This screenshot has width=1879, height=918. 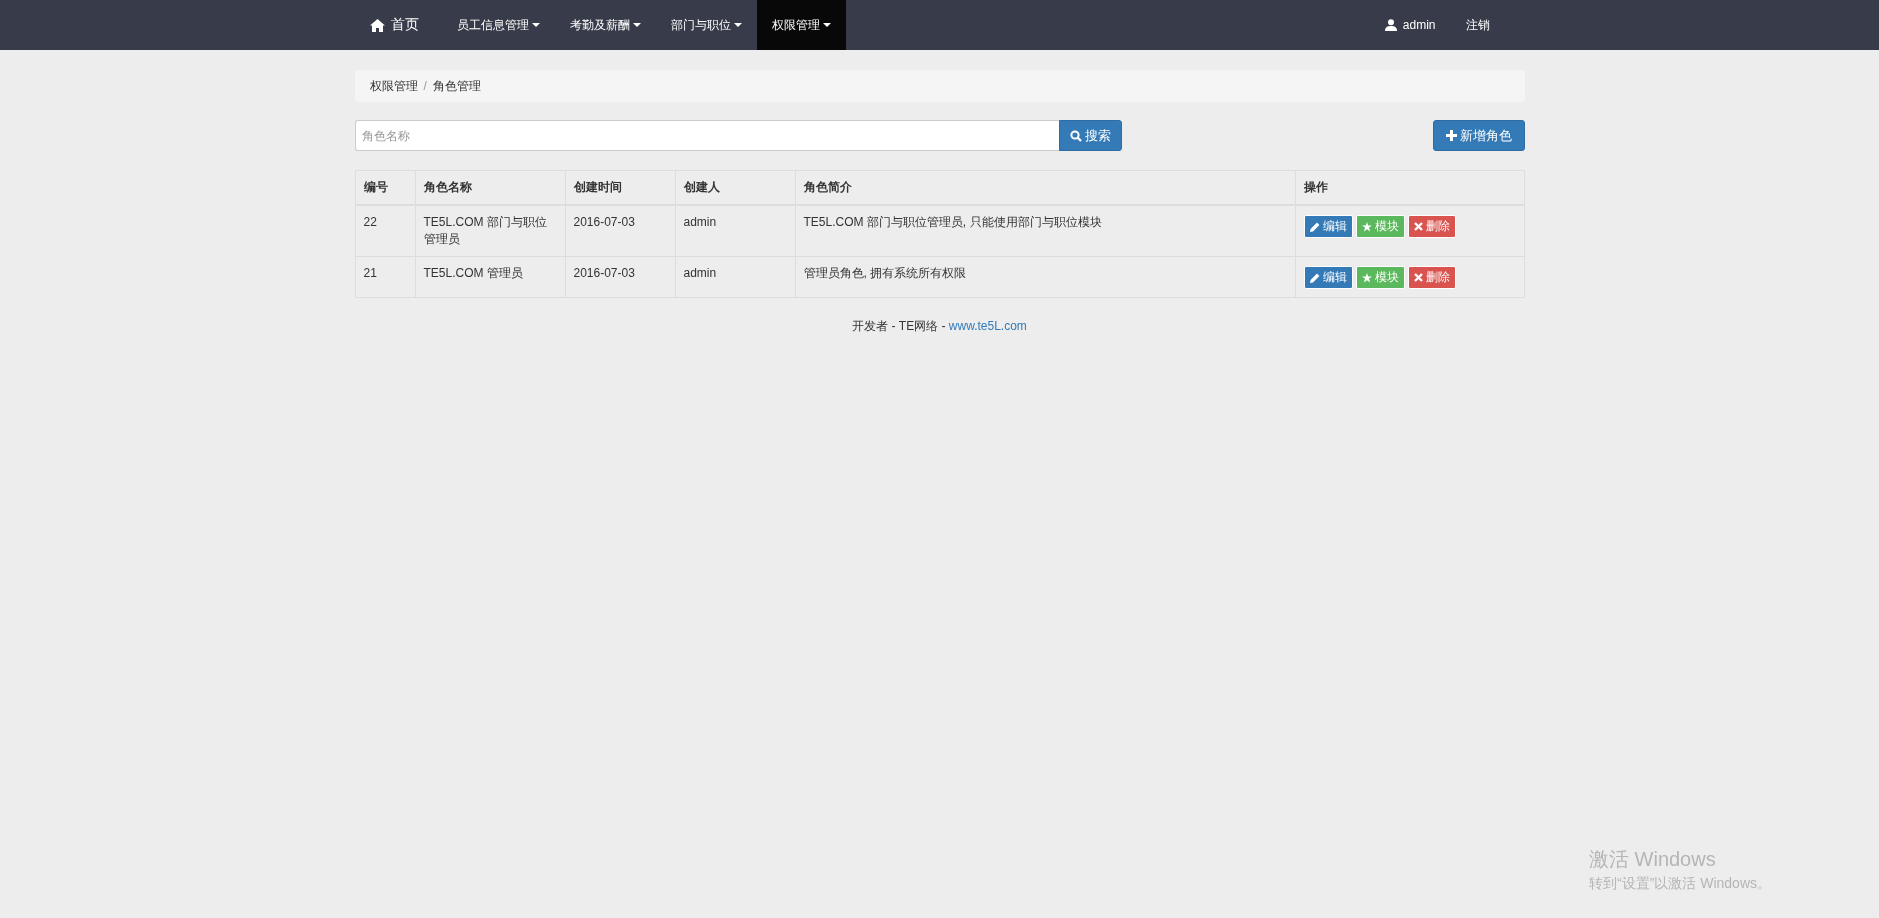 I want to click on column-header: 操作, so click(x=1409, y=187).